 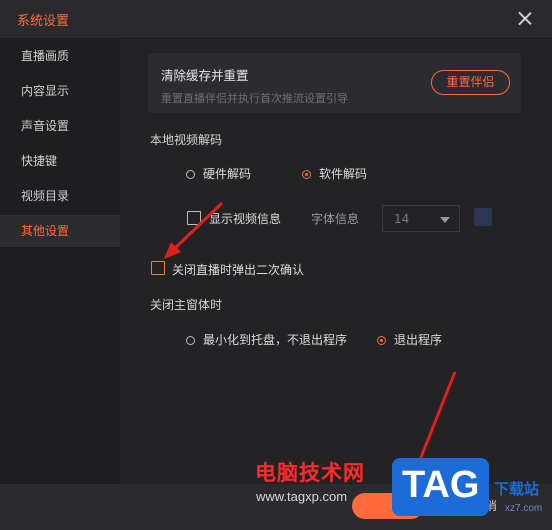 What do you see at coordinates (421, 218) in the screenshot?
I see `font-size-select: 14` at bounding box center [421, 218].